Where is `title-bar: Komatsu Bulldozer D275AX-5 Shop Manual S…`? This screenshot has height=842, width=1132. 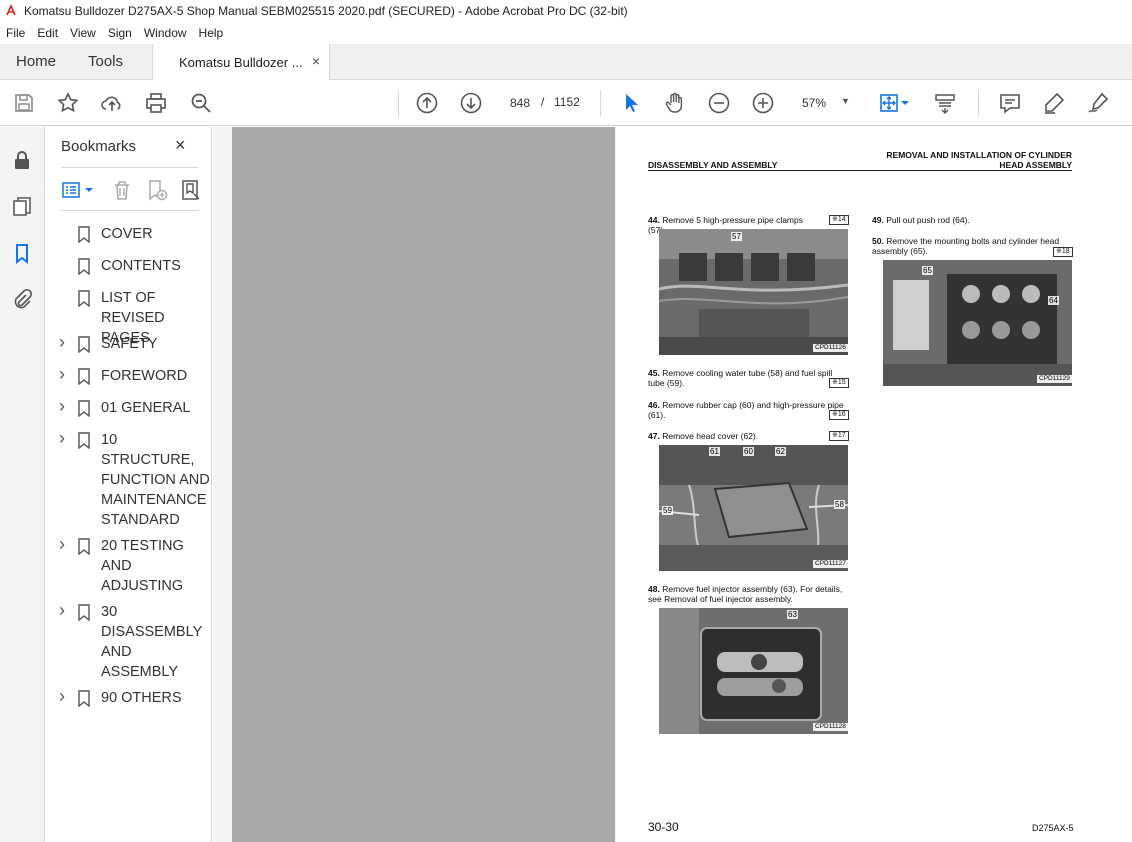
title-bar: Komatsu Bulldozer D275AX-5 Shop Manual S… is located at coordinates (566, 11).